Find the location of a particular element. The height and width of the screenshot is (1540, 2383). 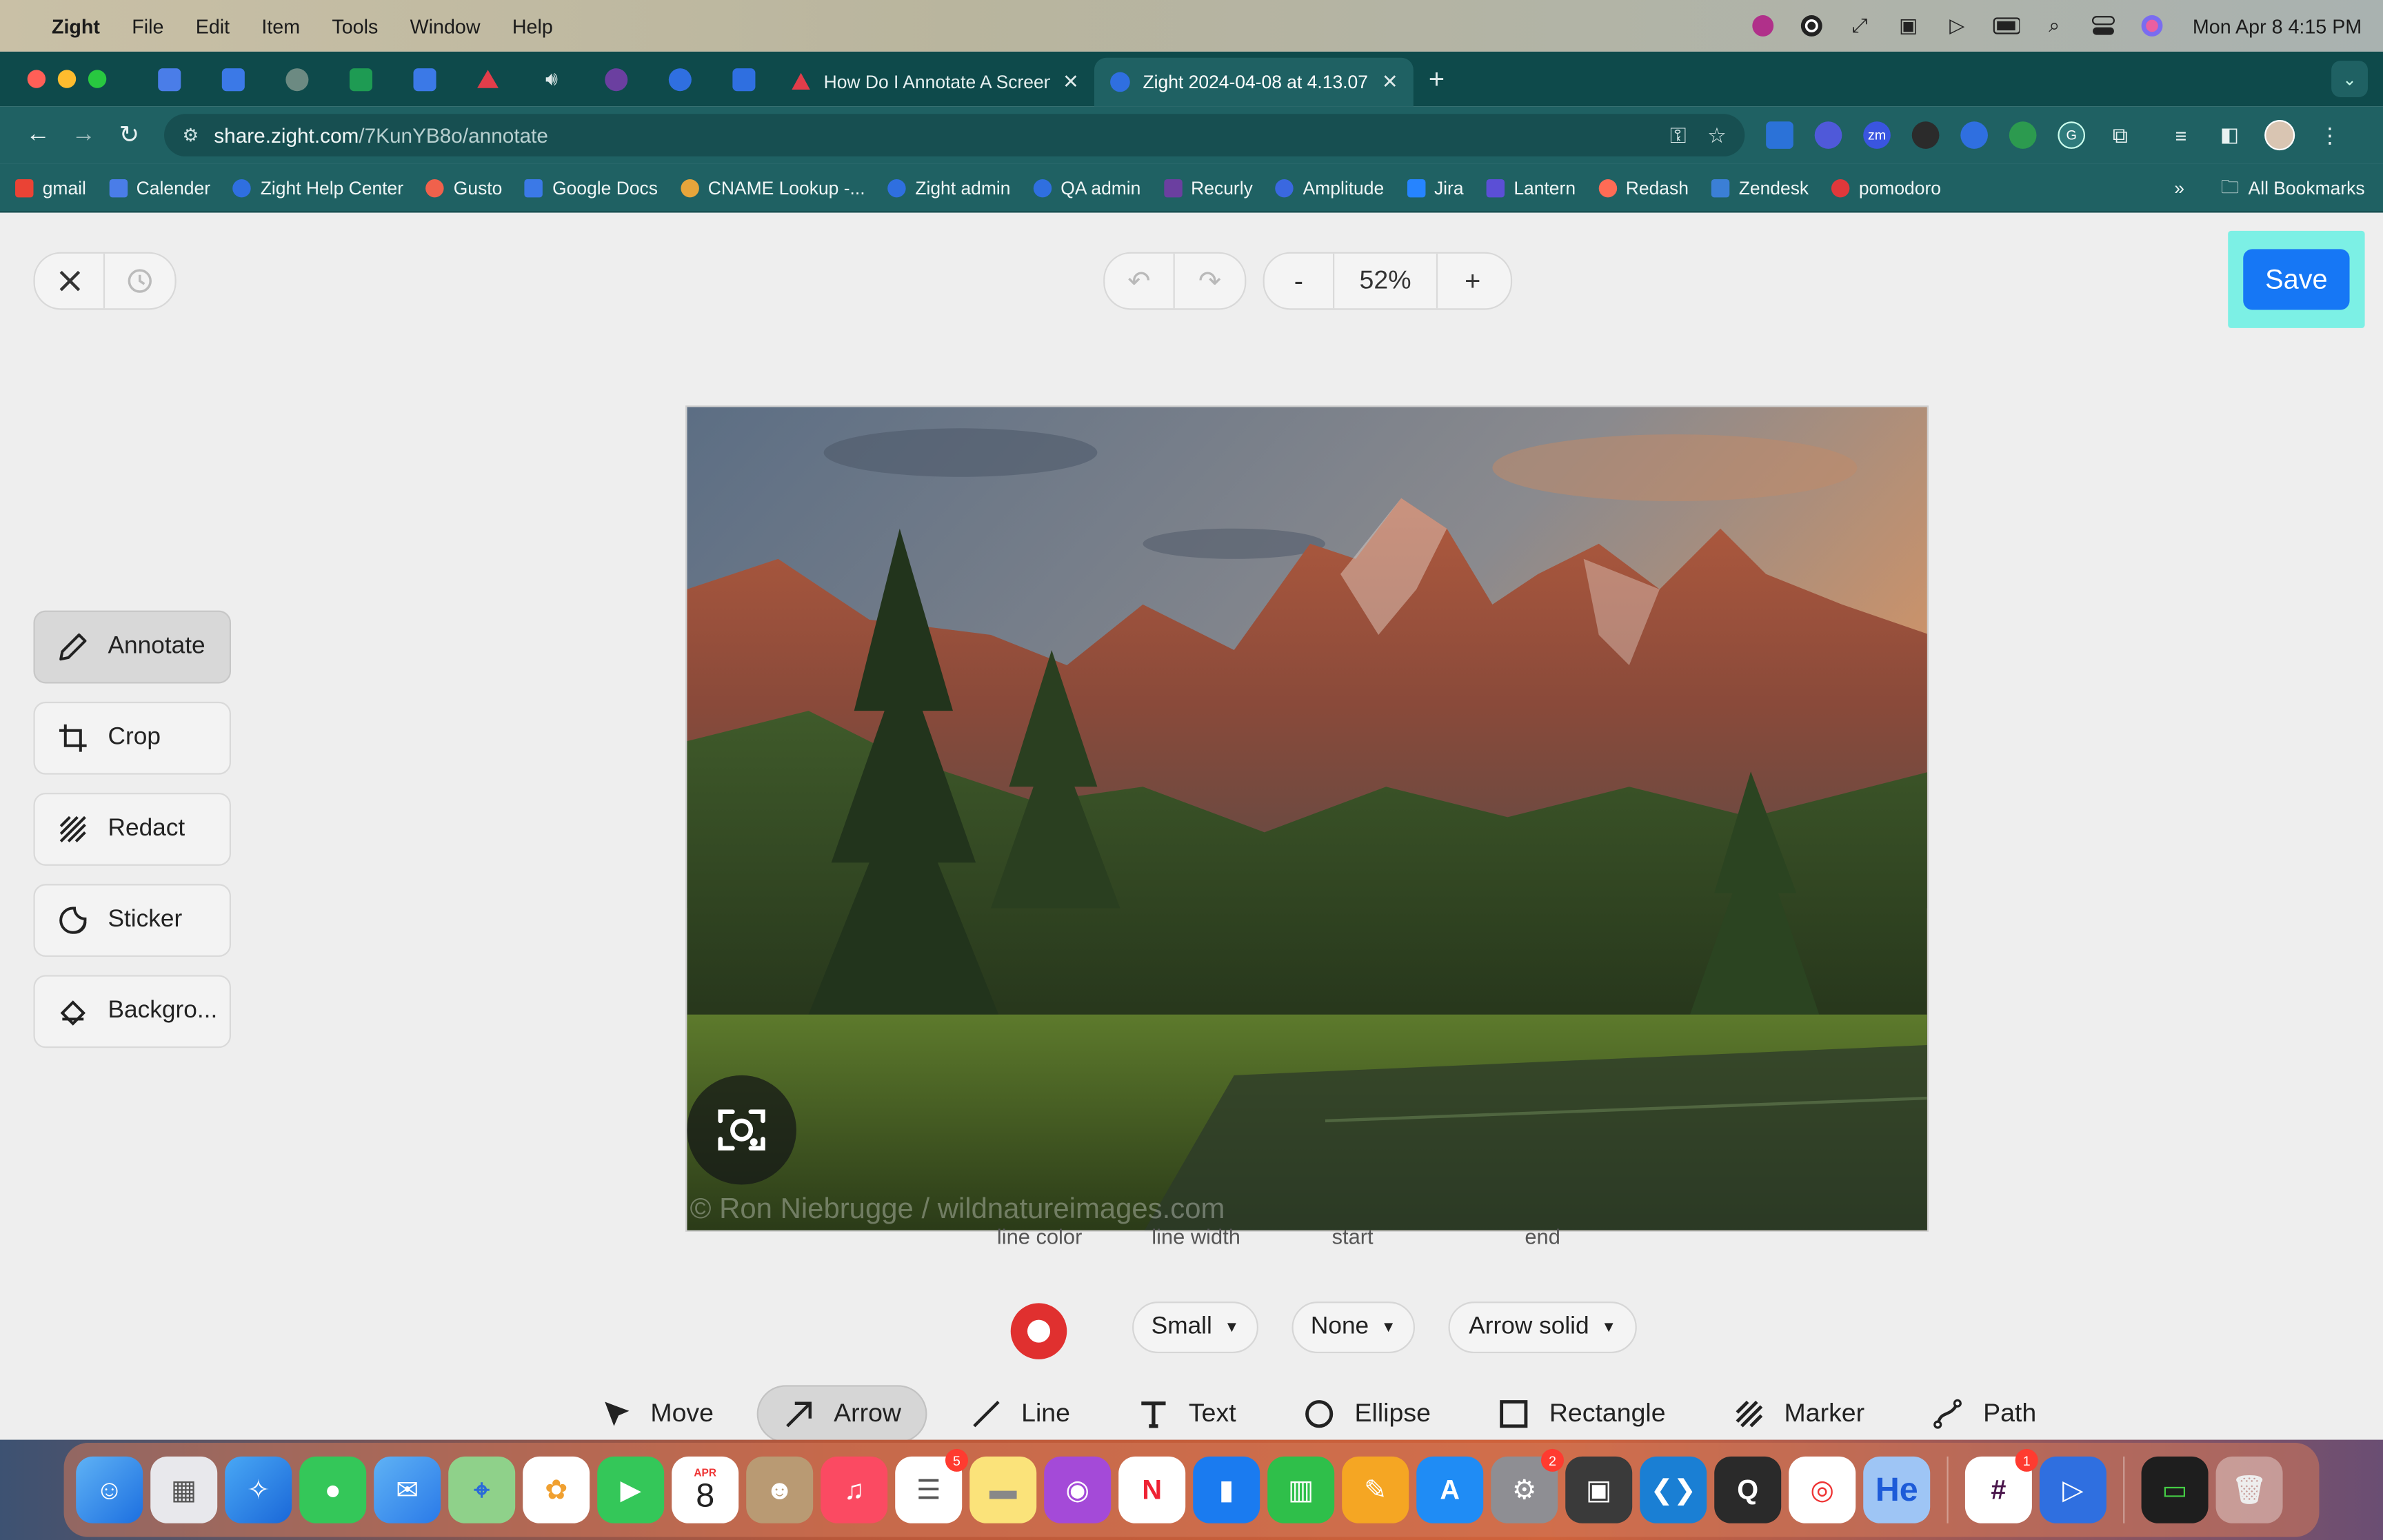

location-extension-icon is located at coordinates (1779, 135).